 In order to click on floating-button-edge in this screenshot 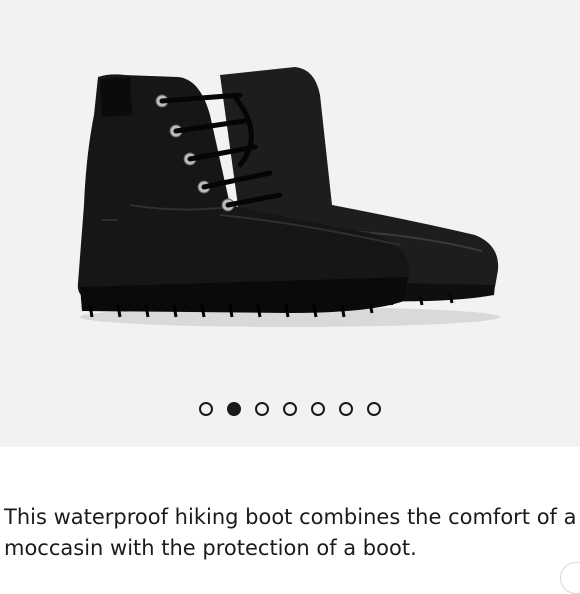, I will do `click(570, 578)`.